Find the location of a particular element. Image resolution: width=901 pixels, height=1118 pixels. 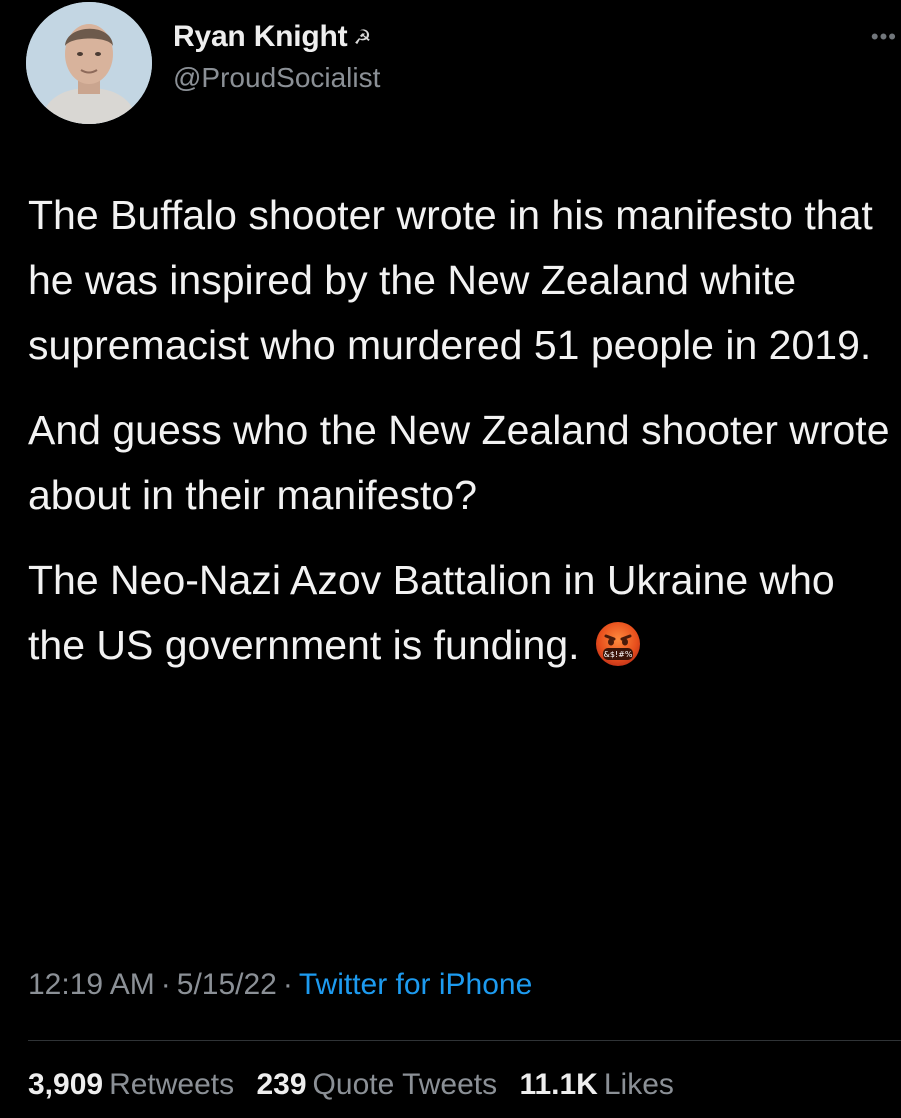

quote-tweets-count: 239 is located at coordinates (281, 1084).